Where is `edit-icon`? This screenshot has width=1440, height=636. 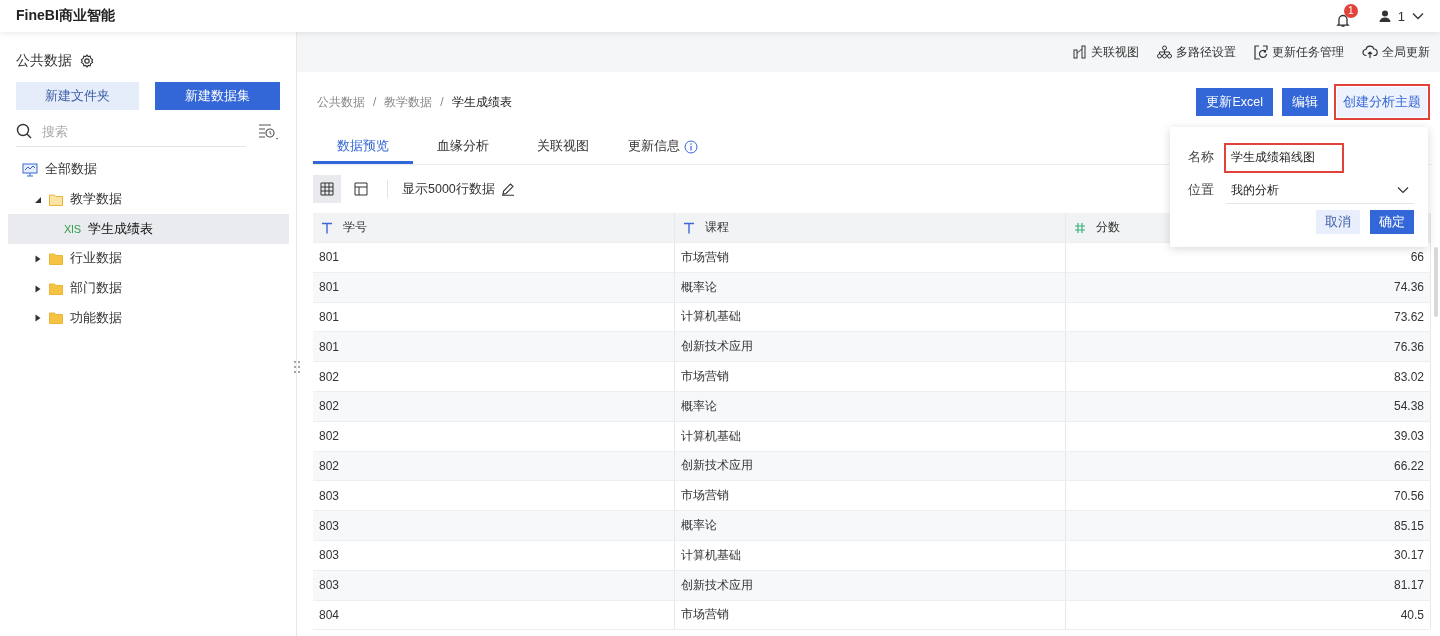 edit-icon is located at coordinates (507, 189).